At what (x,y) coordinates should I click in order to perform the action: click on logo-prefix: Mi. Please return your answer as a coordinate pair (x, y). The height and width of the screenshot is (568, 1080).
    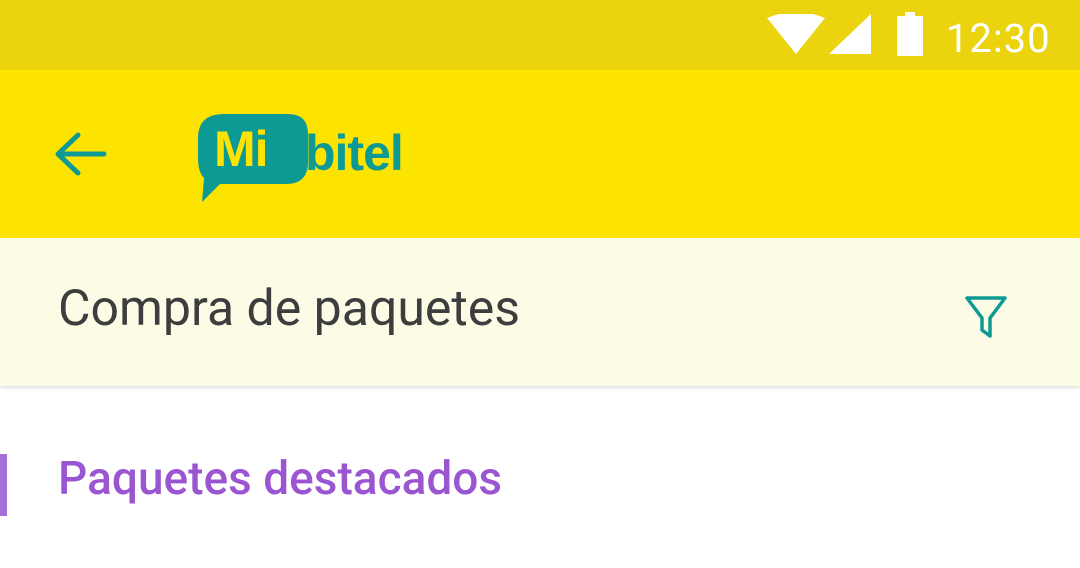
    Looking at the image, I should click on (241, 149).